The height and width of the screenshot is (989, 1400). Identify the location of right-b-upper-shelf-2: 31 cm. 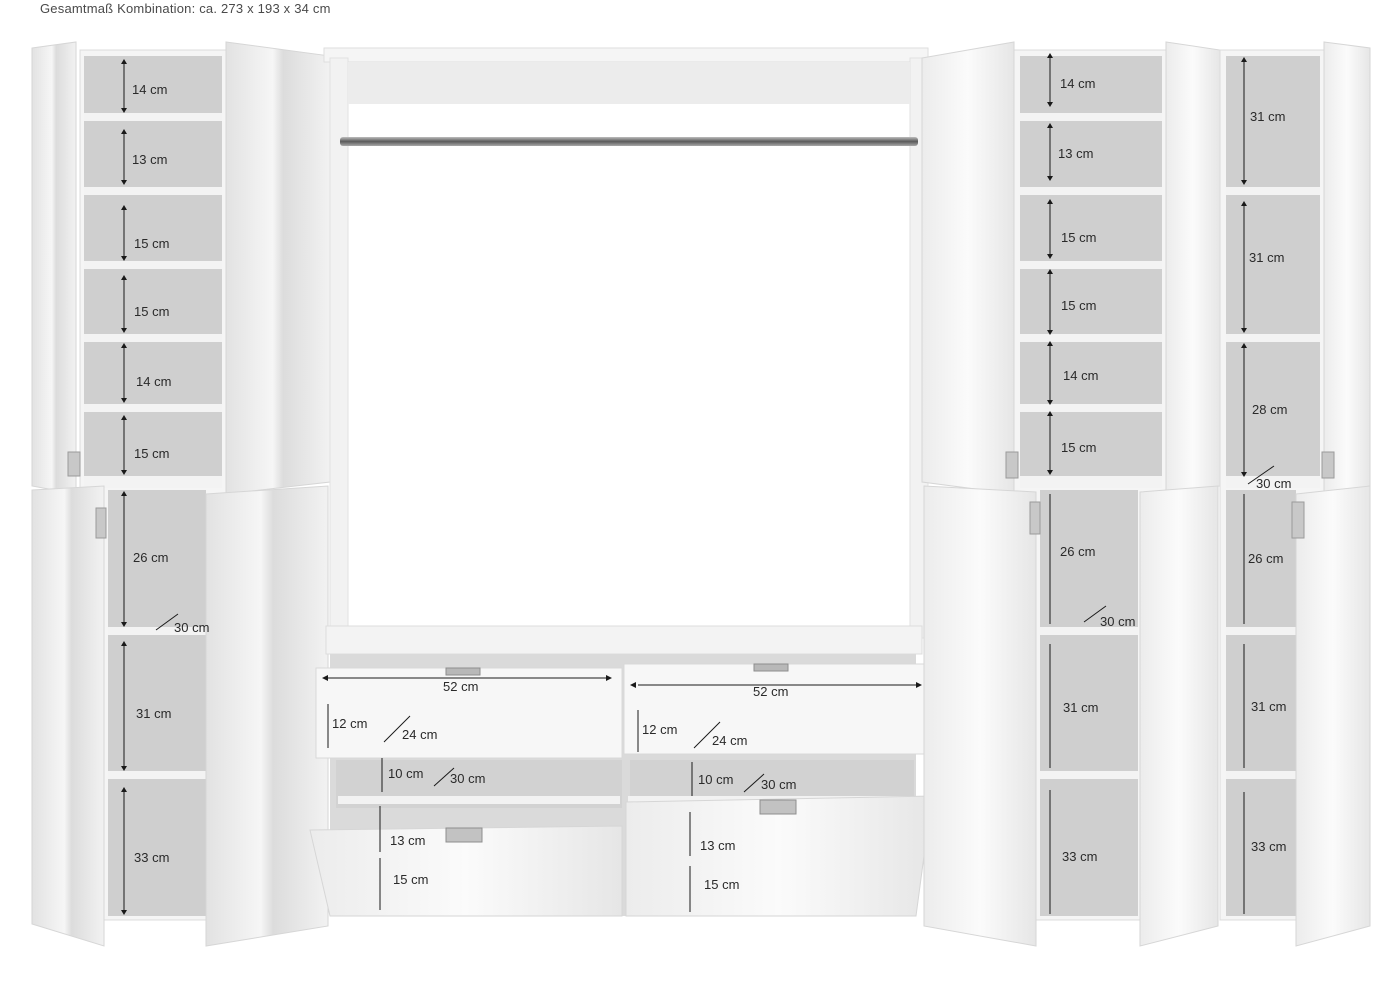
(1266, 257).